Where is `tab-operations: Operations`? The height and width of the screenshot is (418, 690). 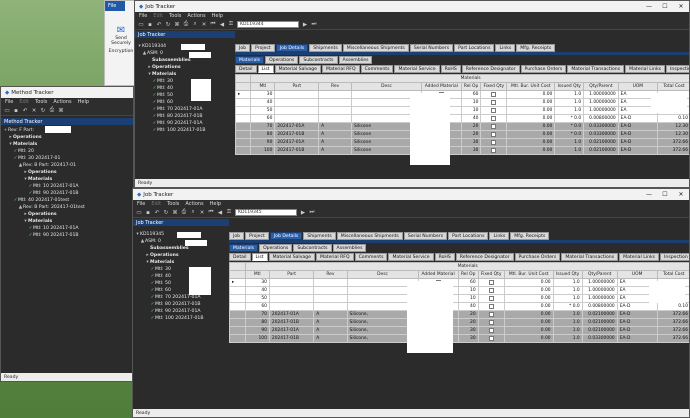 tab-operations: Operations is located at coordinates (282, 60).